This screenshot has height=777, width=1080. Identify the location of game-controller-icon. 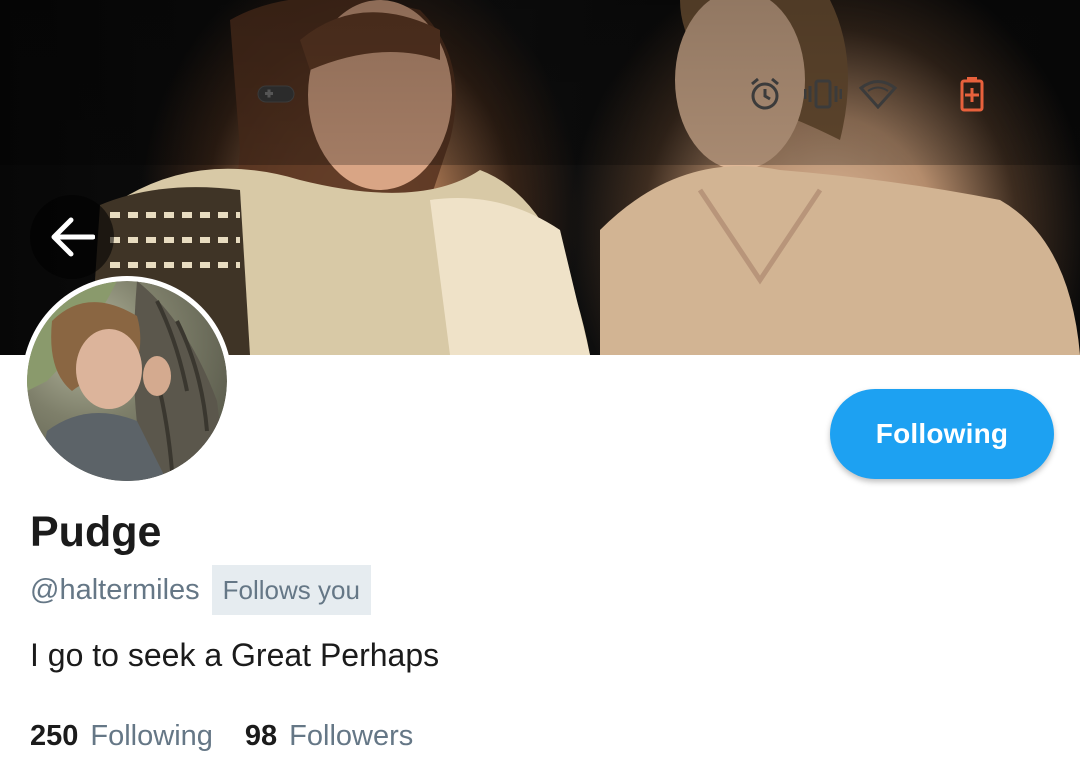
(276, 94).